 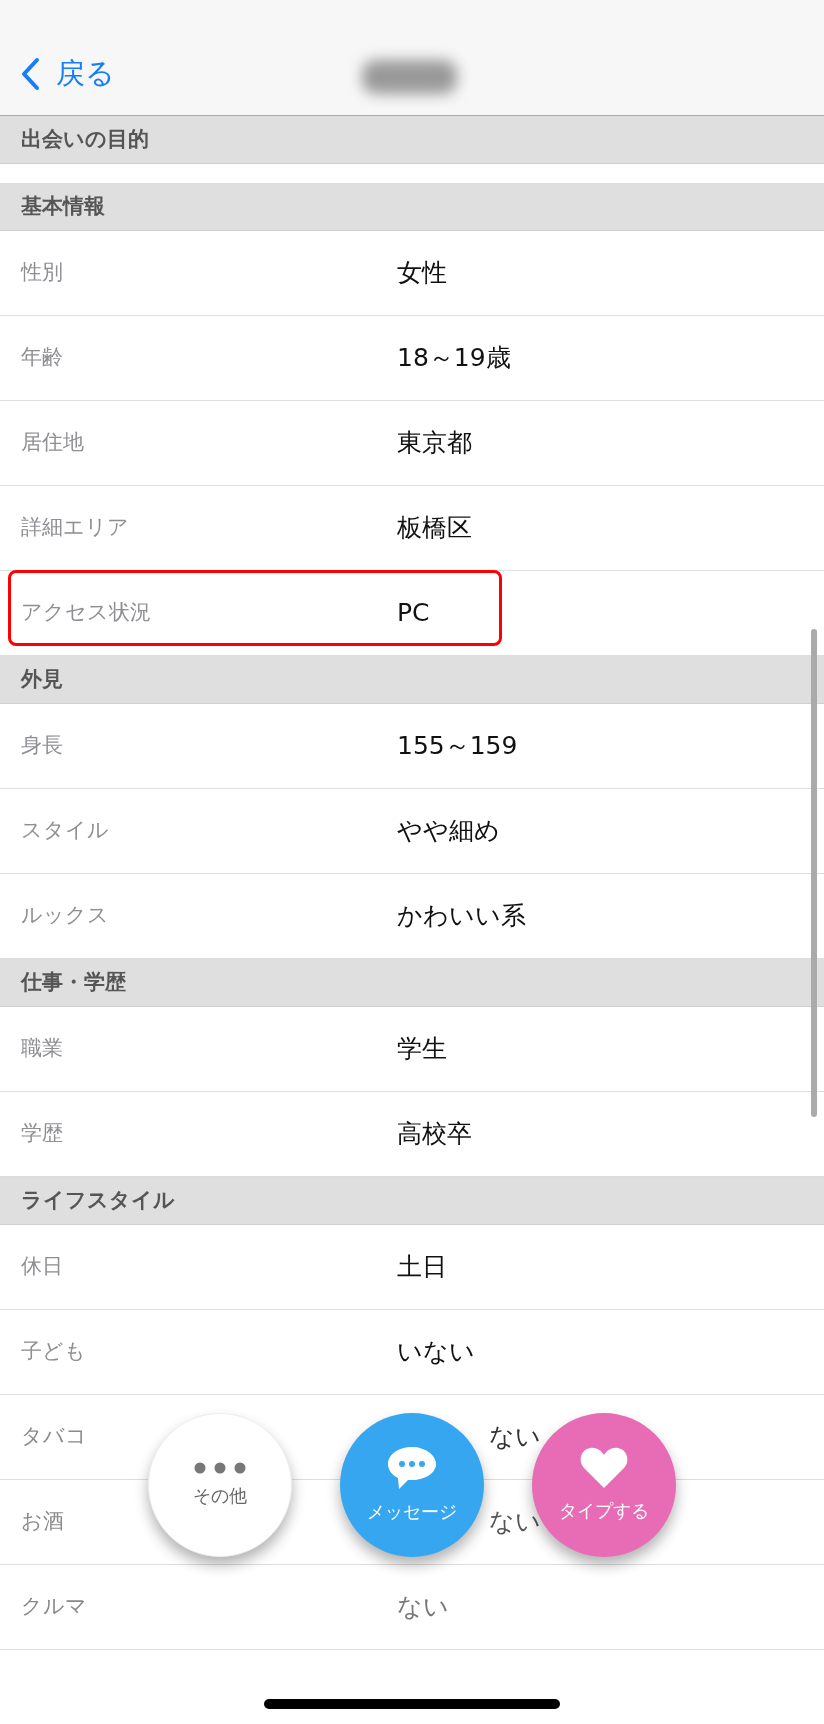 What do you see at coordinates (42, 272) in the screenshot?
I see `field-label: 性別` at bounding box center [42, 272].